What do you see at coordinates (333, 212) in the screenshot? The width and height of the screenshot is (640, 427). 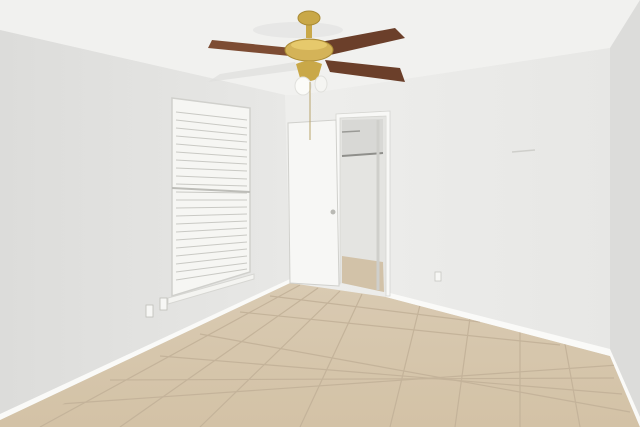 I see `door-knob` at bounding box center [333, 212].